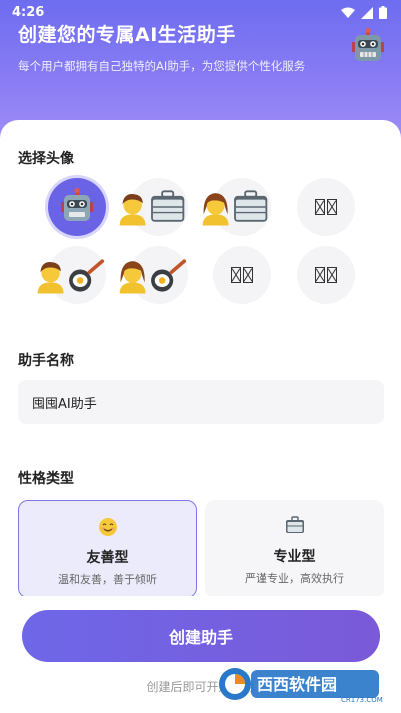 This screenshot has height=713, width=401. I want to click on svg-text: 西西软件园, so click(297, 684).